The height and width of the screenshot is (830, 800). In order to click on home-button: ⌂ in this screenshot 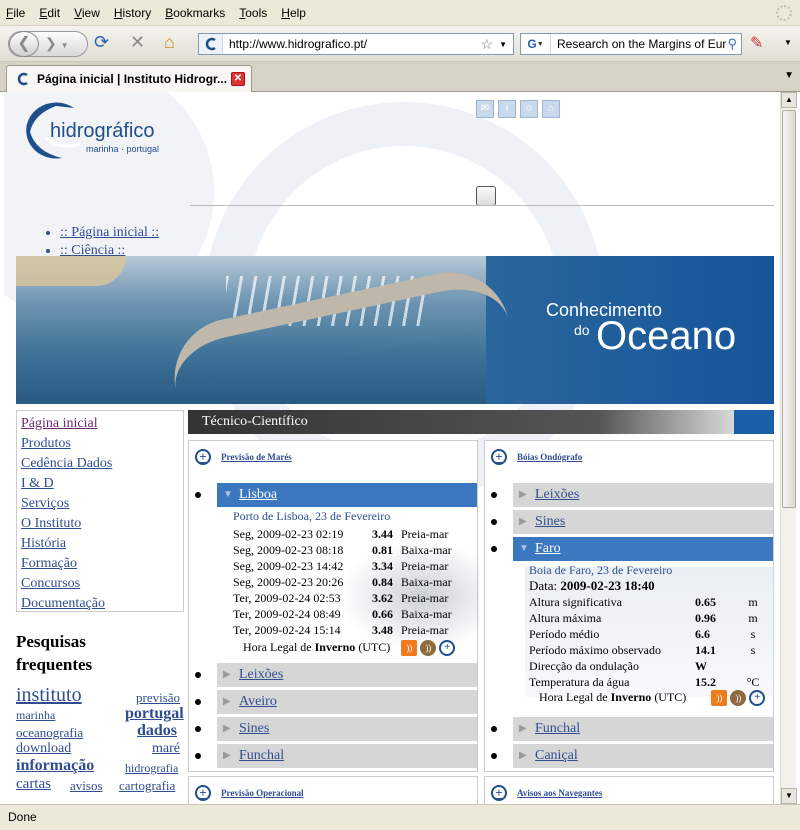, I will do `click(169, 42)`.